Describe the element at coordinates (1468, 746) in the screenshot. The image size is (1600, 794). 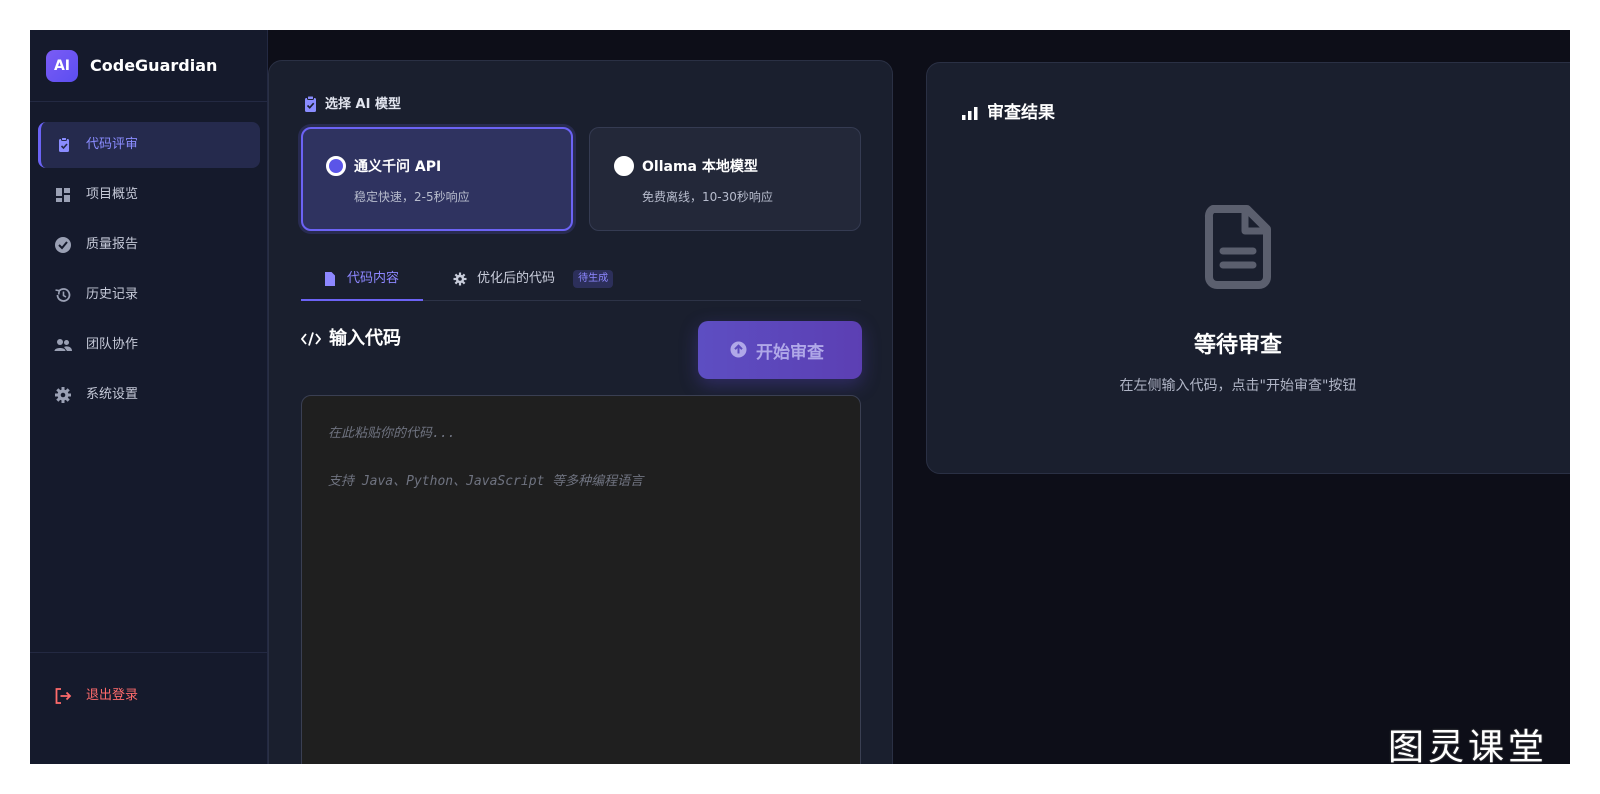
I see `watermark-logo: 图灵课堂` at that location.